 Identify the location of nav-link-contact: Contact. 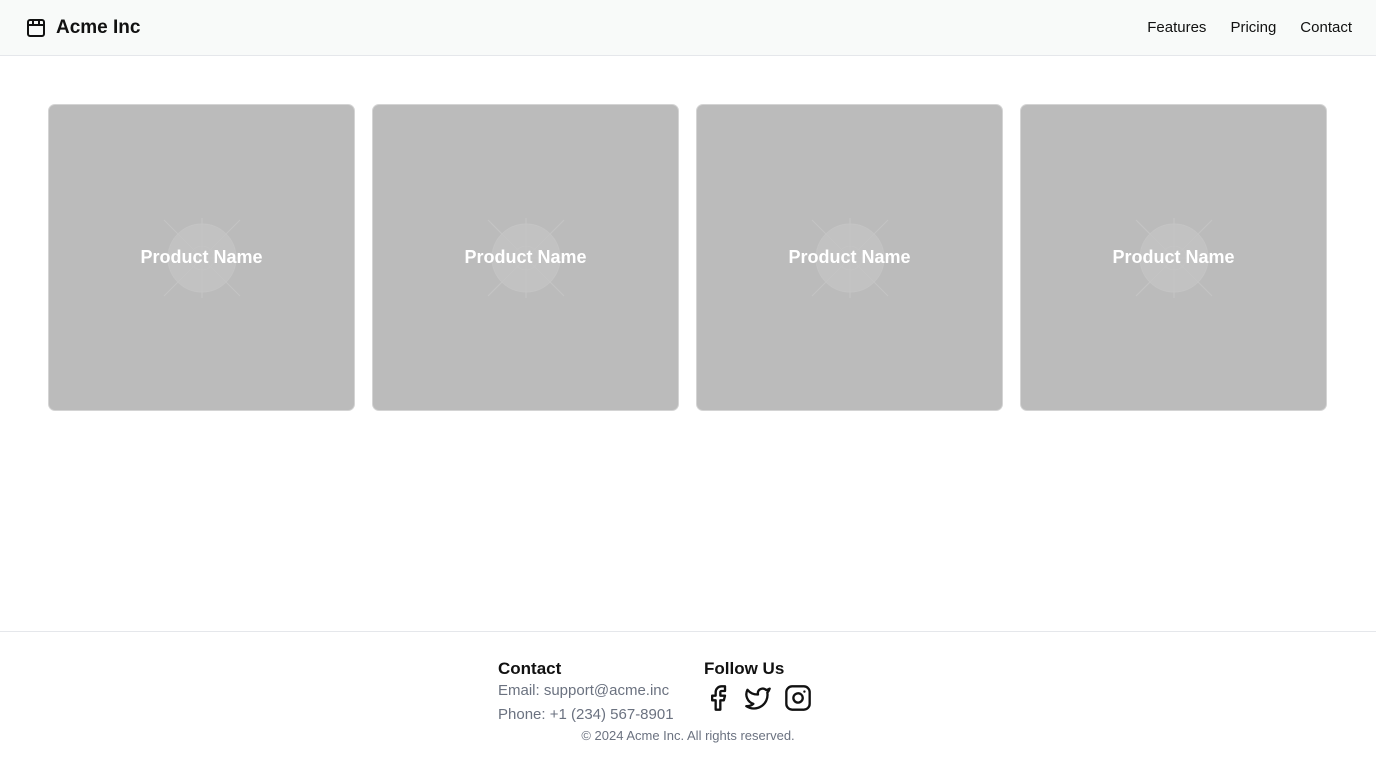
(1326, 28).